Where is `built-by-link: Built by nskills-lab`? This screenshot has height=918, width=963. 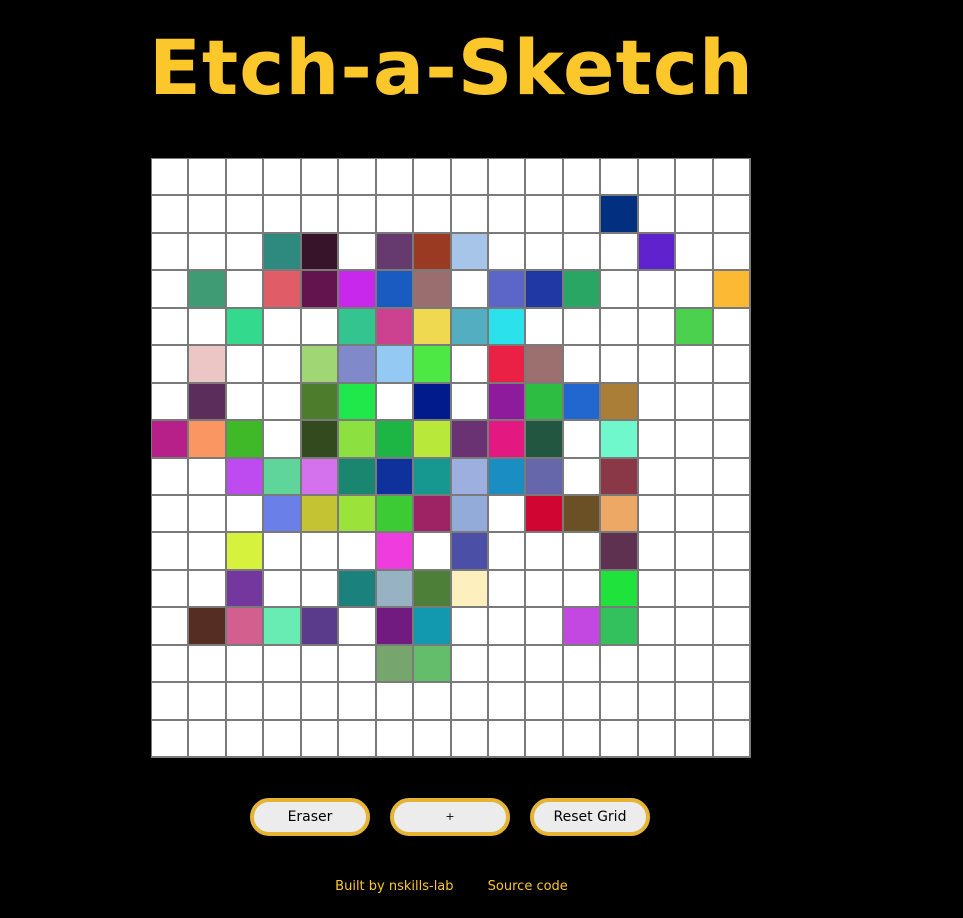 built-by-link: Built by nskills-lab is located at coordinates (394, 886).